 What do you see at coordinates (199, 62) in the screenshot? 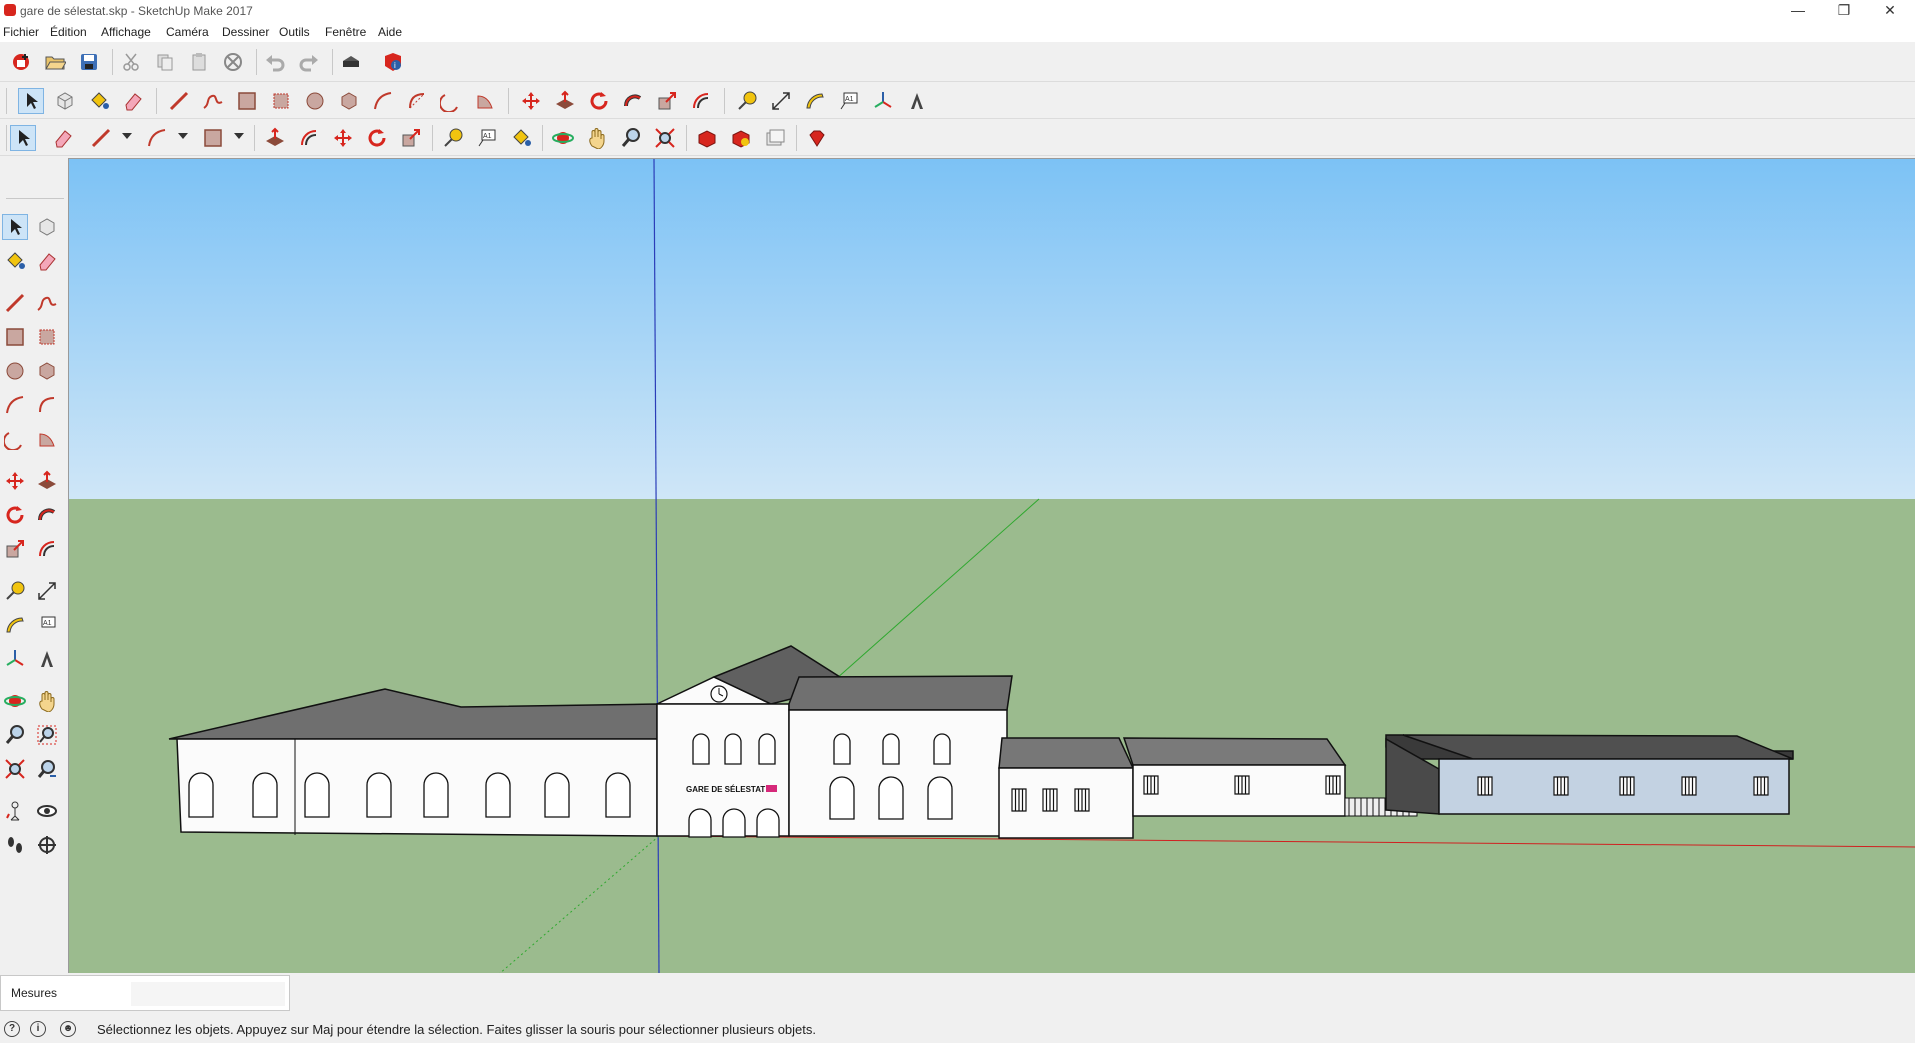
I see `paste-icon` at bounding box center [199, 62].